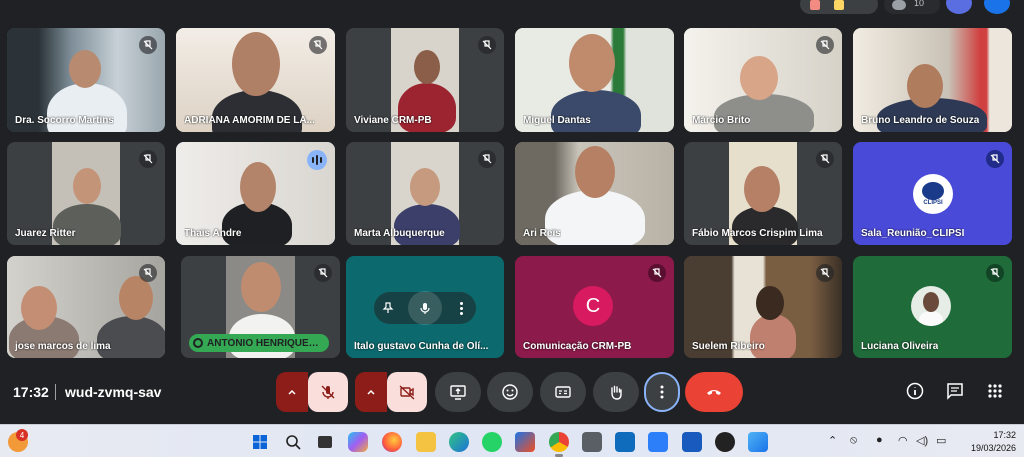  I want to click on top-pen-icon, so click(959, 7).